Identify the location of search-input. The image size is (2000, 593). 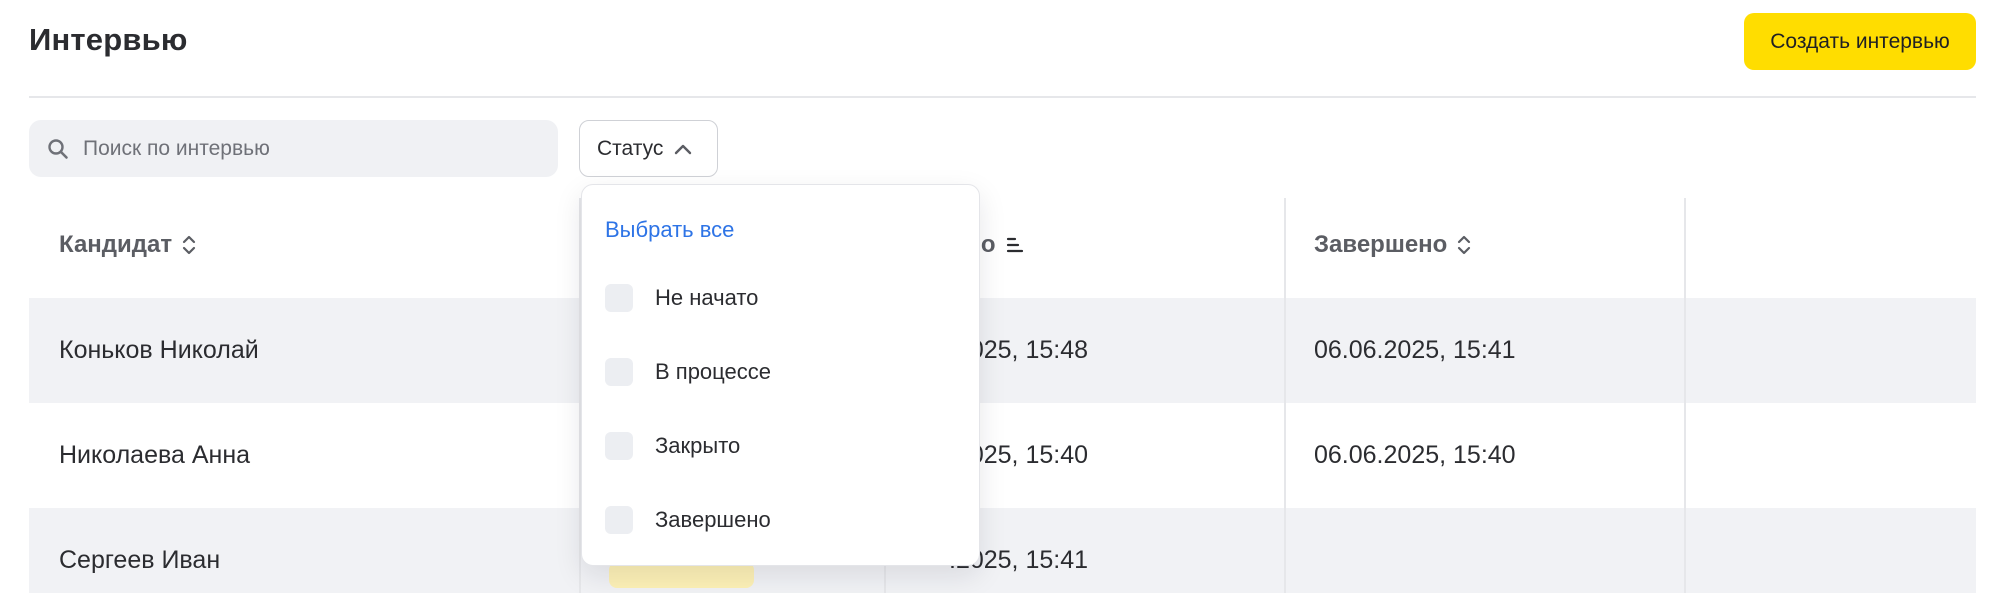
(303, 148).